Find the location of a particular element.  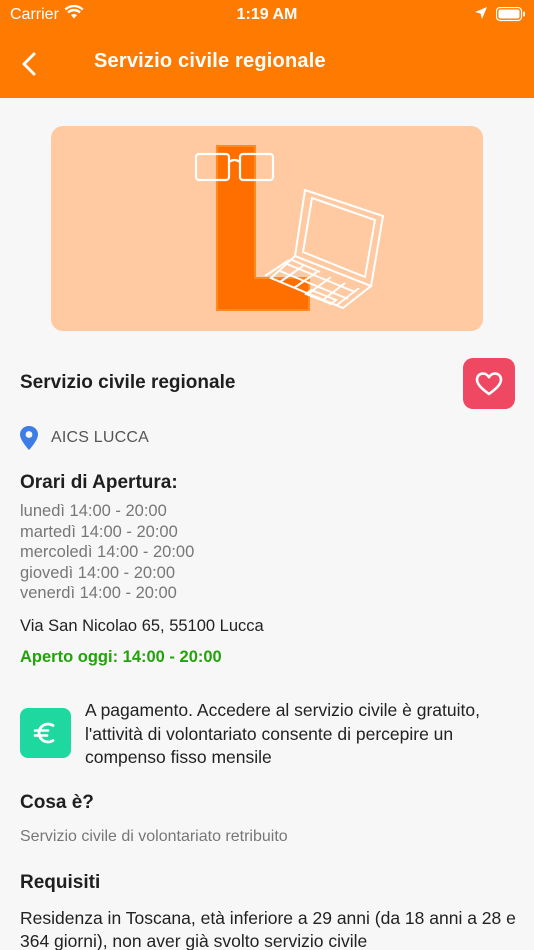

opening-hours-title: Orari di Apertura: is located at coordinates (99, 482).